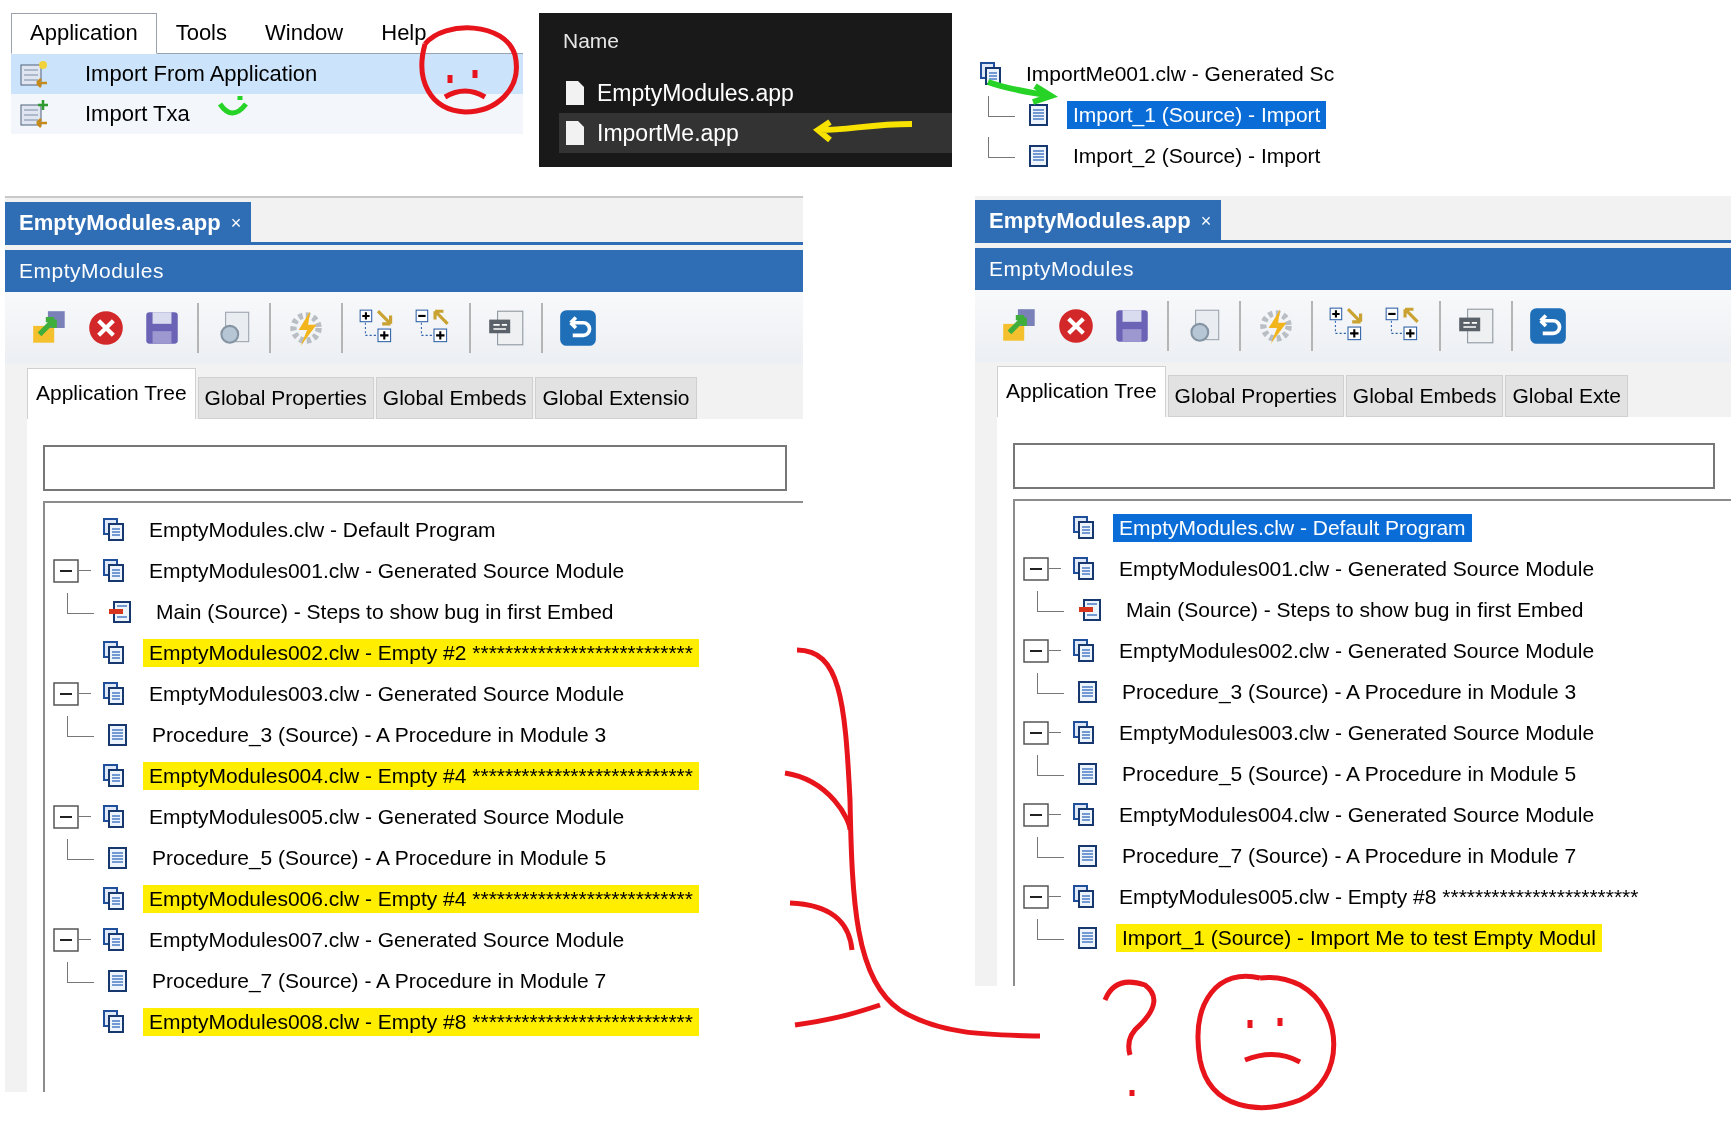  Describe the element at coordinates (575, 133) in the screenshot. I see `file-icon` at that location.